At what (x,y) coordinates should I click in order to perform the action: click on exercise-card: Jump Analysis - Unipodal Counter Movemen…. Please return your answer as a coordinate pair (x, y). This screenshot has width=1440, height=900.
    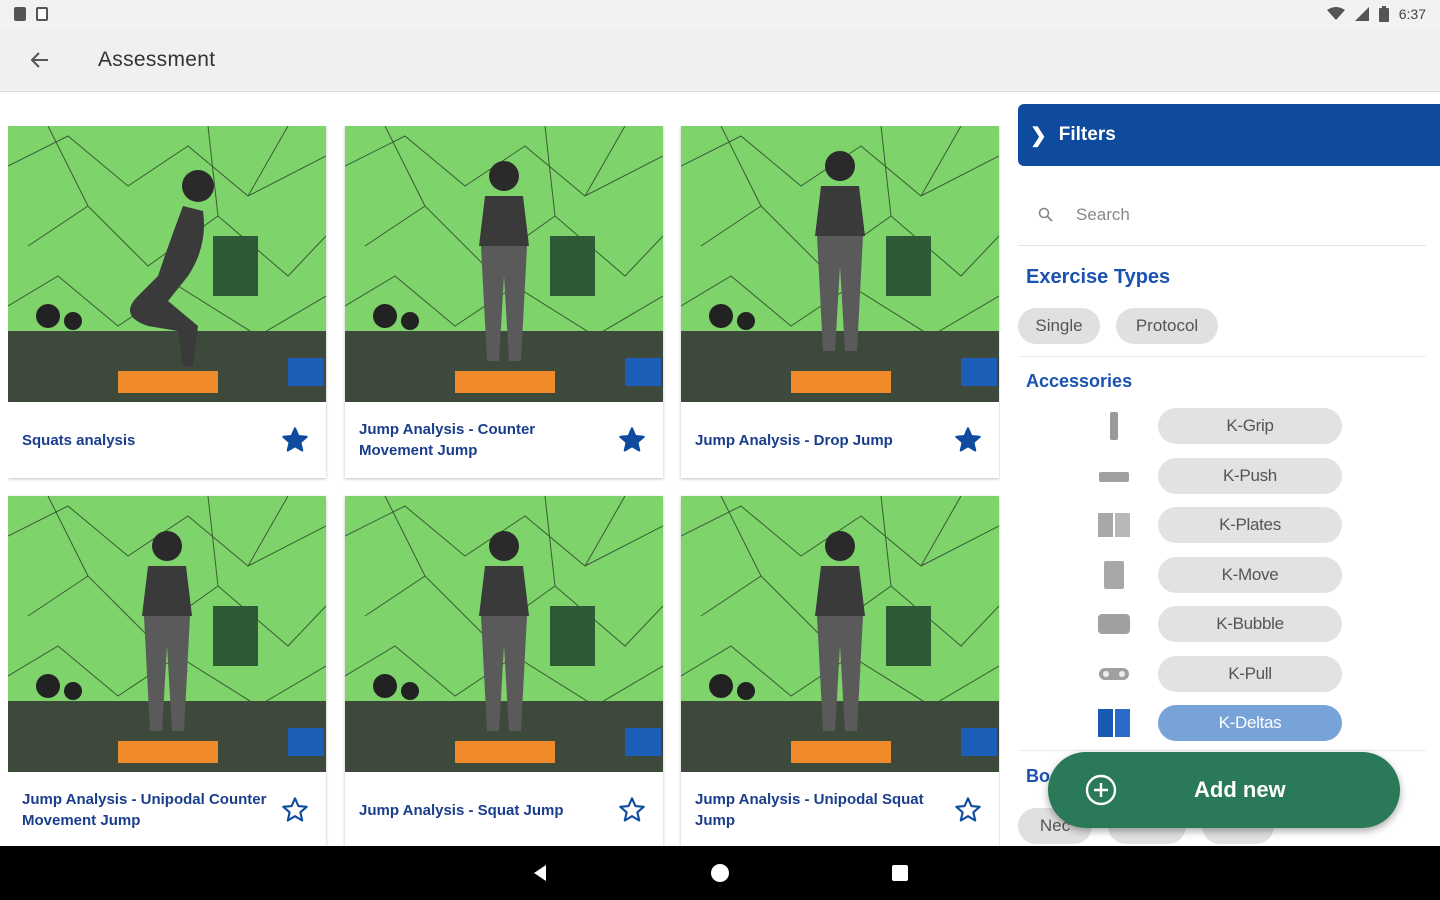
    Looking at the image, I should click on (167, 671).